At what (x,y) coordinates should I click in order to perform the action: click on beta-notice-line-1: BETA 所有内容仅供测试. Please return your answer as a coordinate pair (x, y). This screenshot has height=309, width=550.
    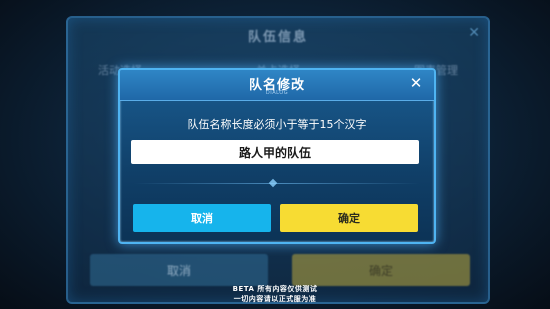
    Looking at the image, I should click on (275, 289).